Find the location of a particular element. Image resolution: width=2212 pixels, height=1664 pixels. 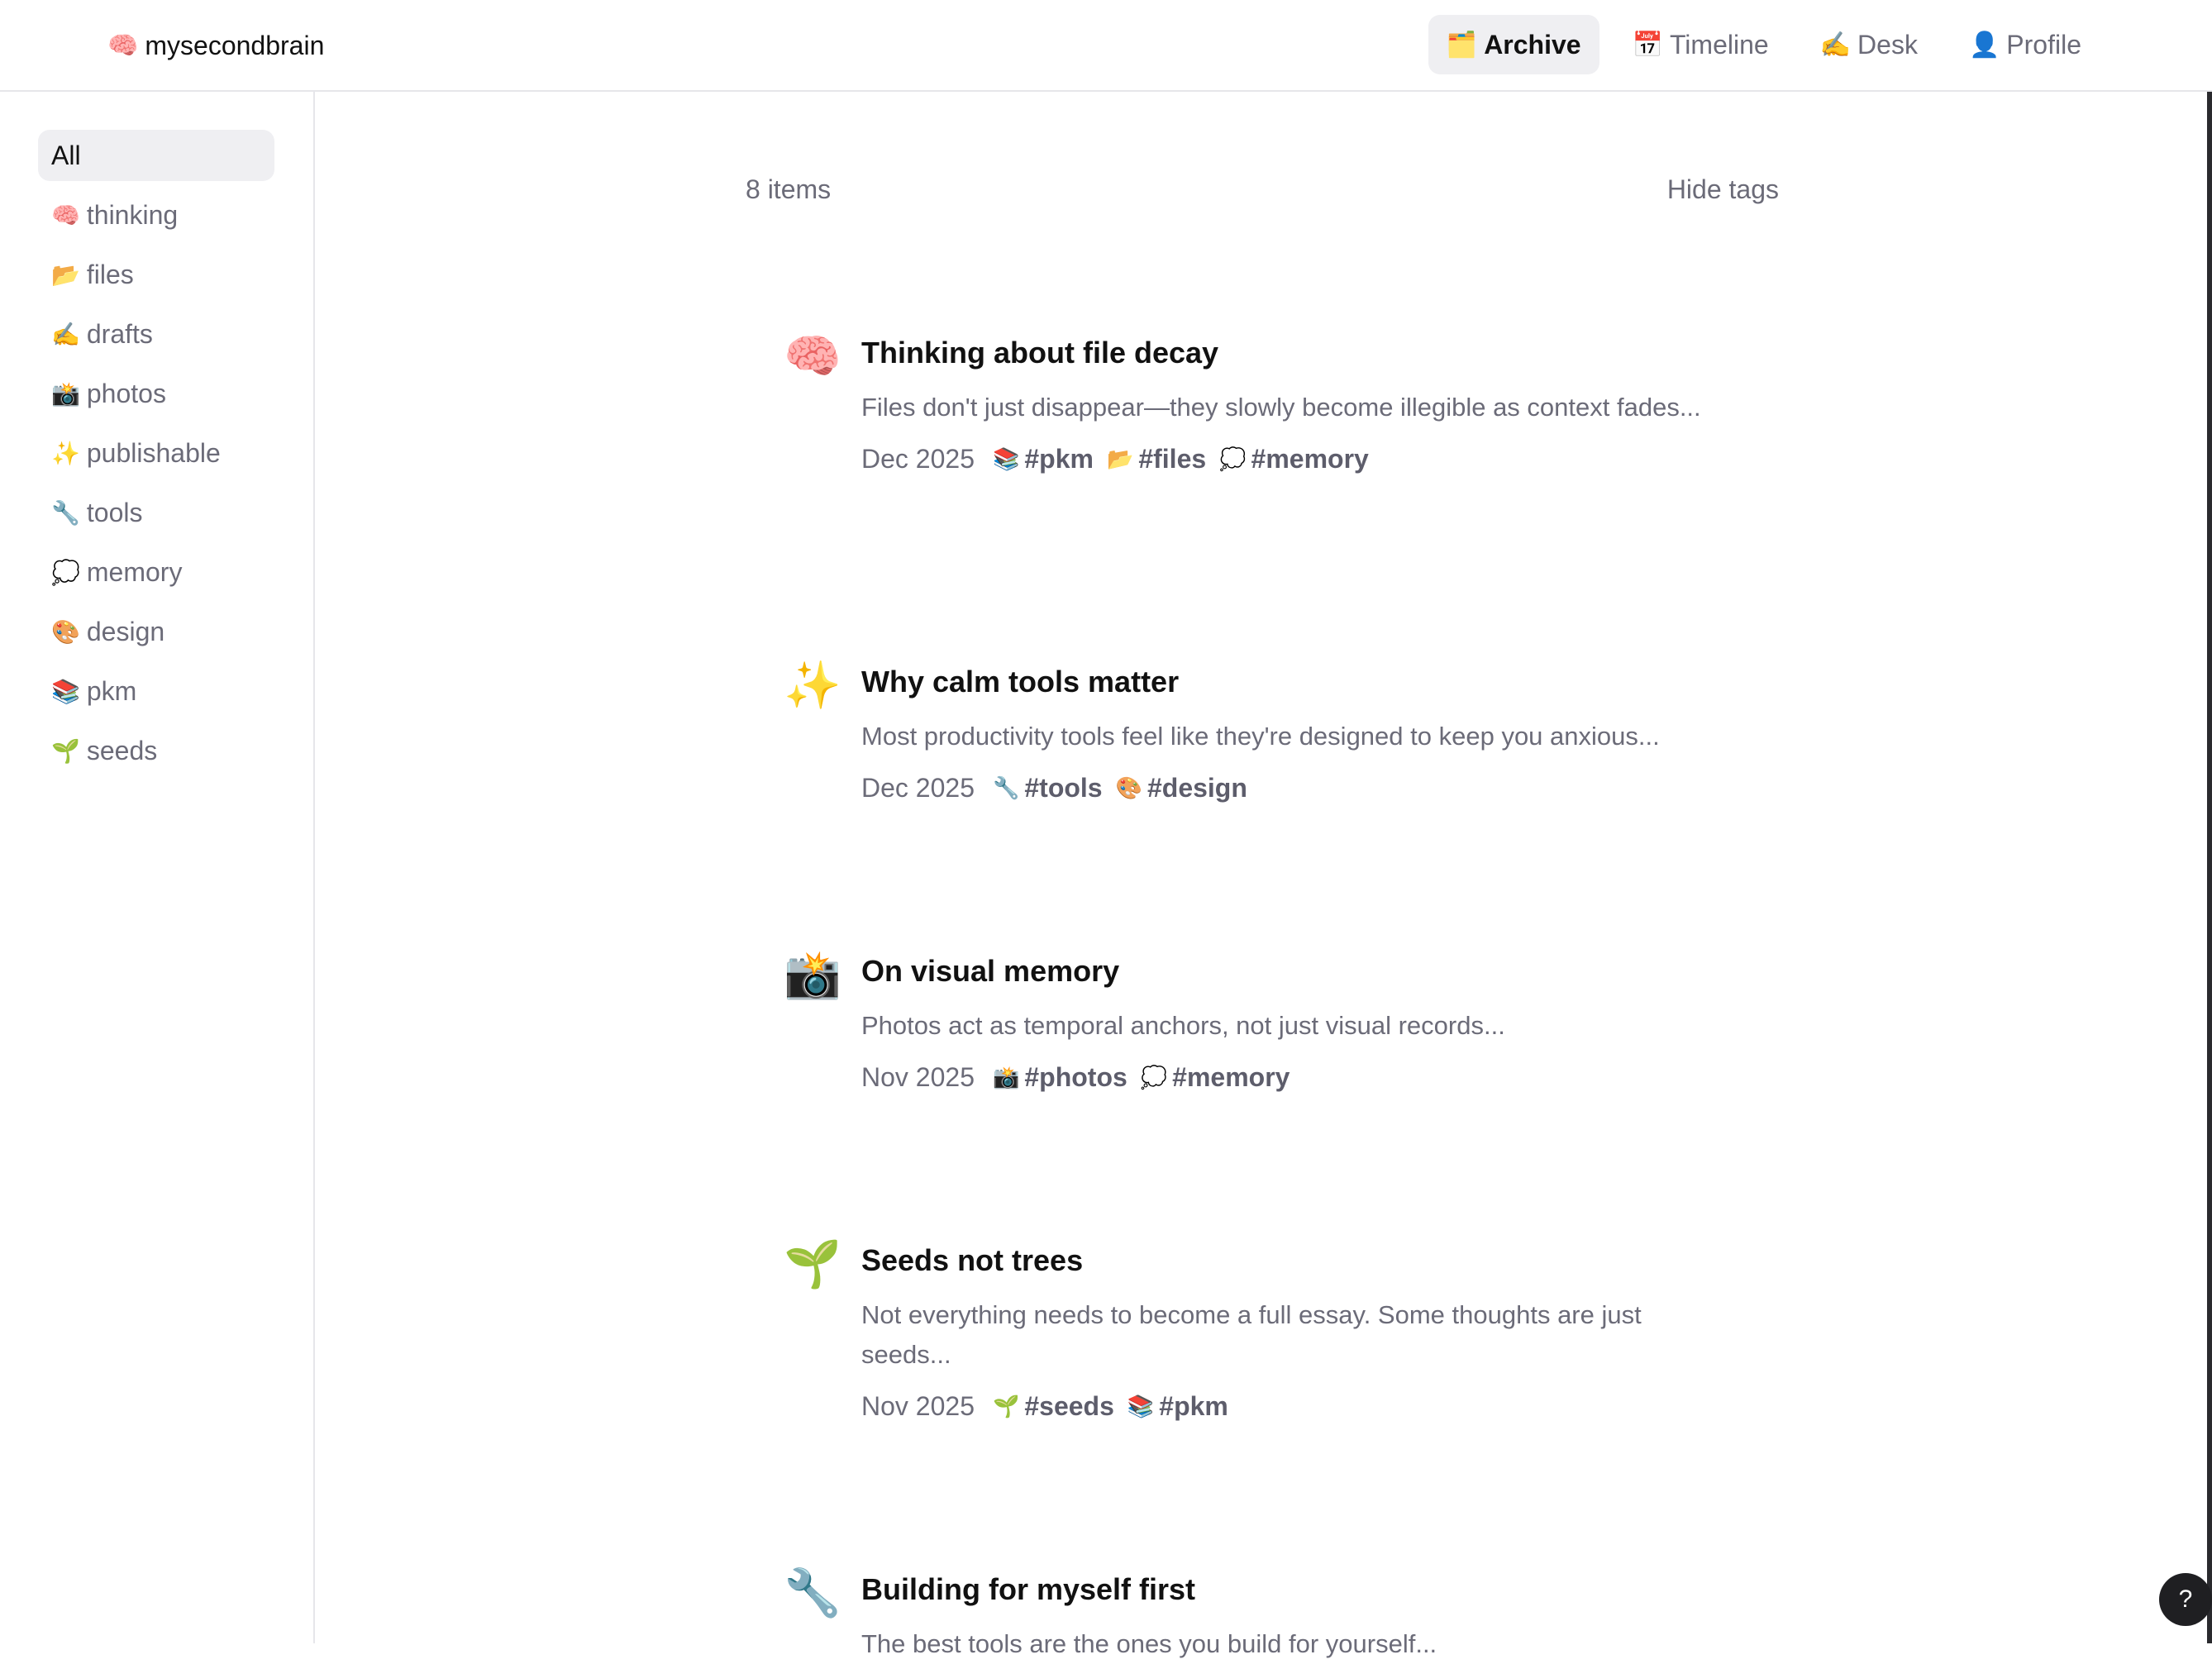

hide-tags-button: Hide tags is located at coordinates (1723, 189).